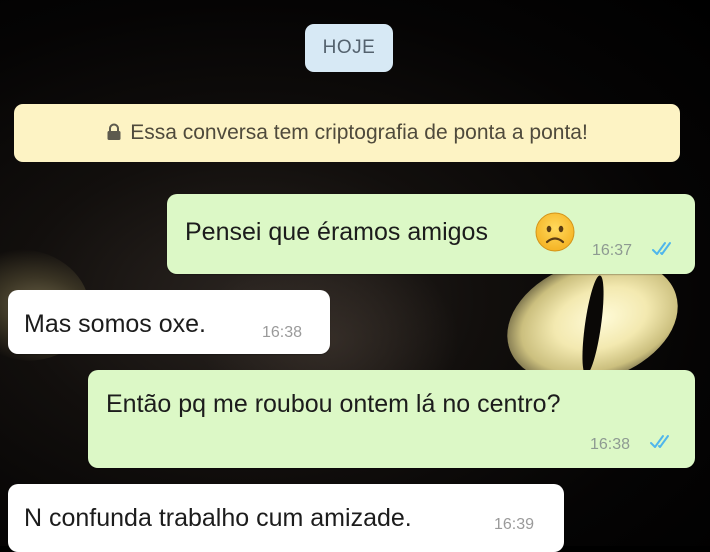 The height and width of the screenshot is (552, 710). I want to click on lock-icon, so click(114, 132).